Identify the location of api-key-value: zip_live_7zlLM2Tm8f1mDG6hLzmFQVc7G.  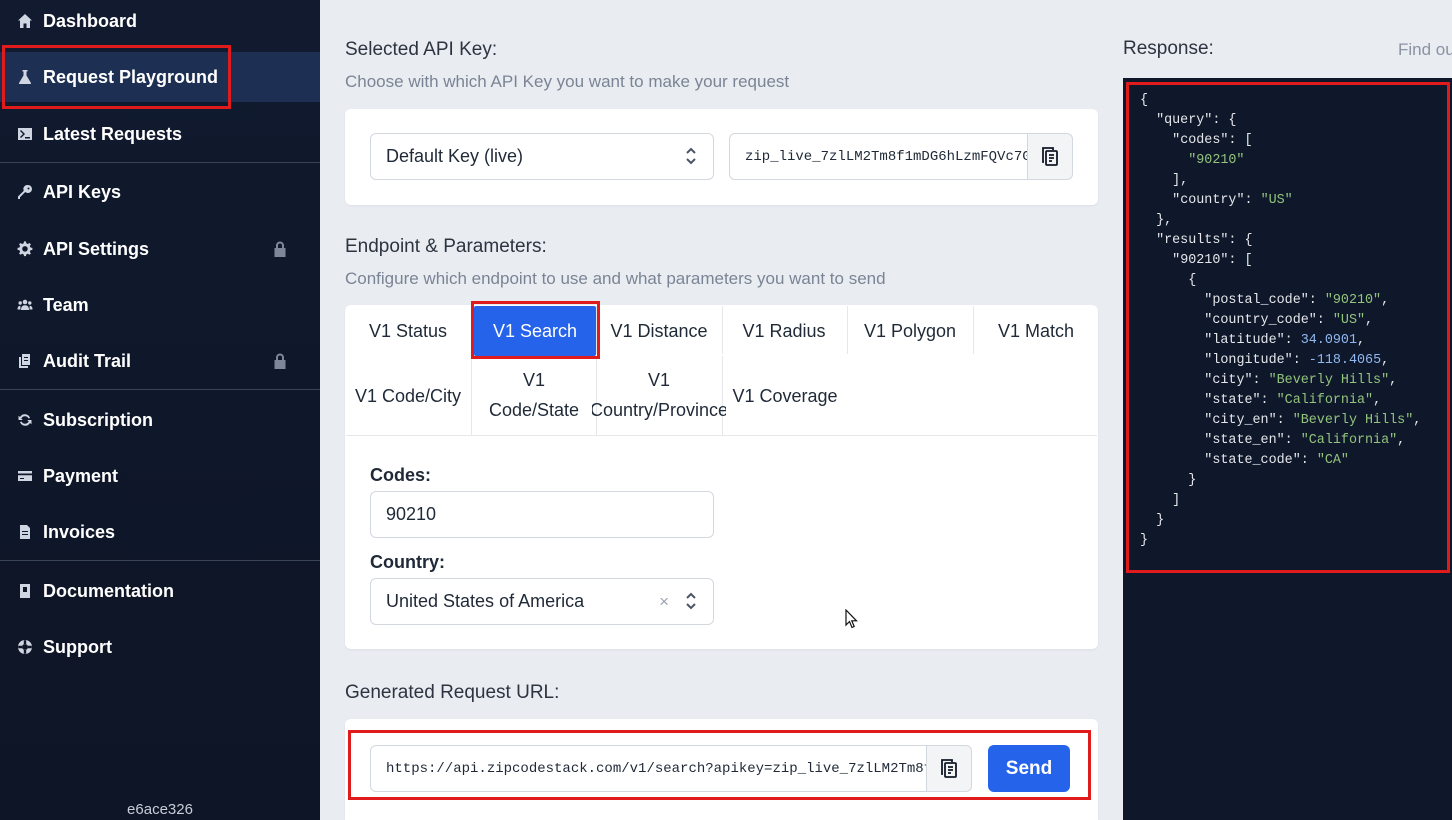
(887, 156).